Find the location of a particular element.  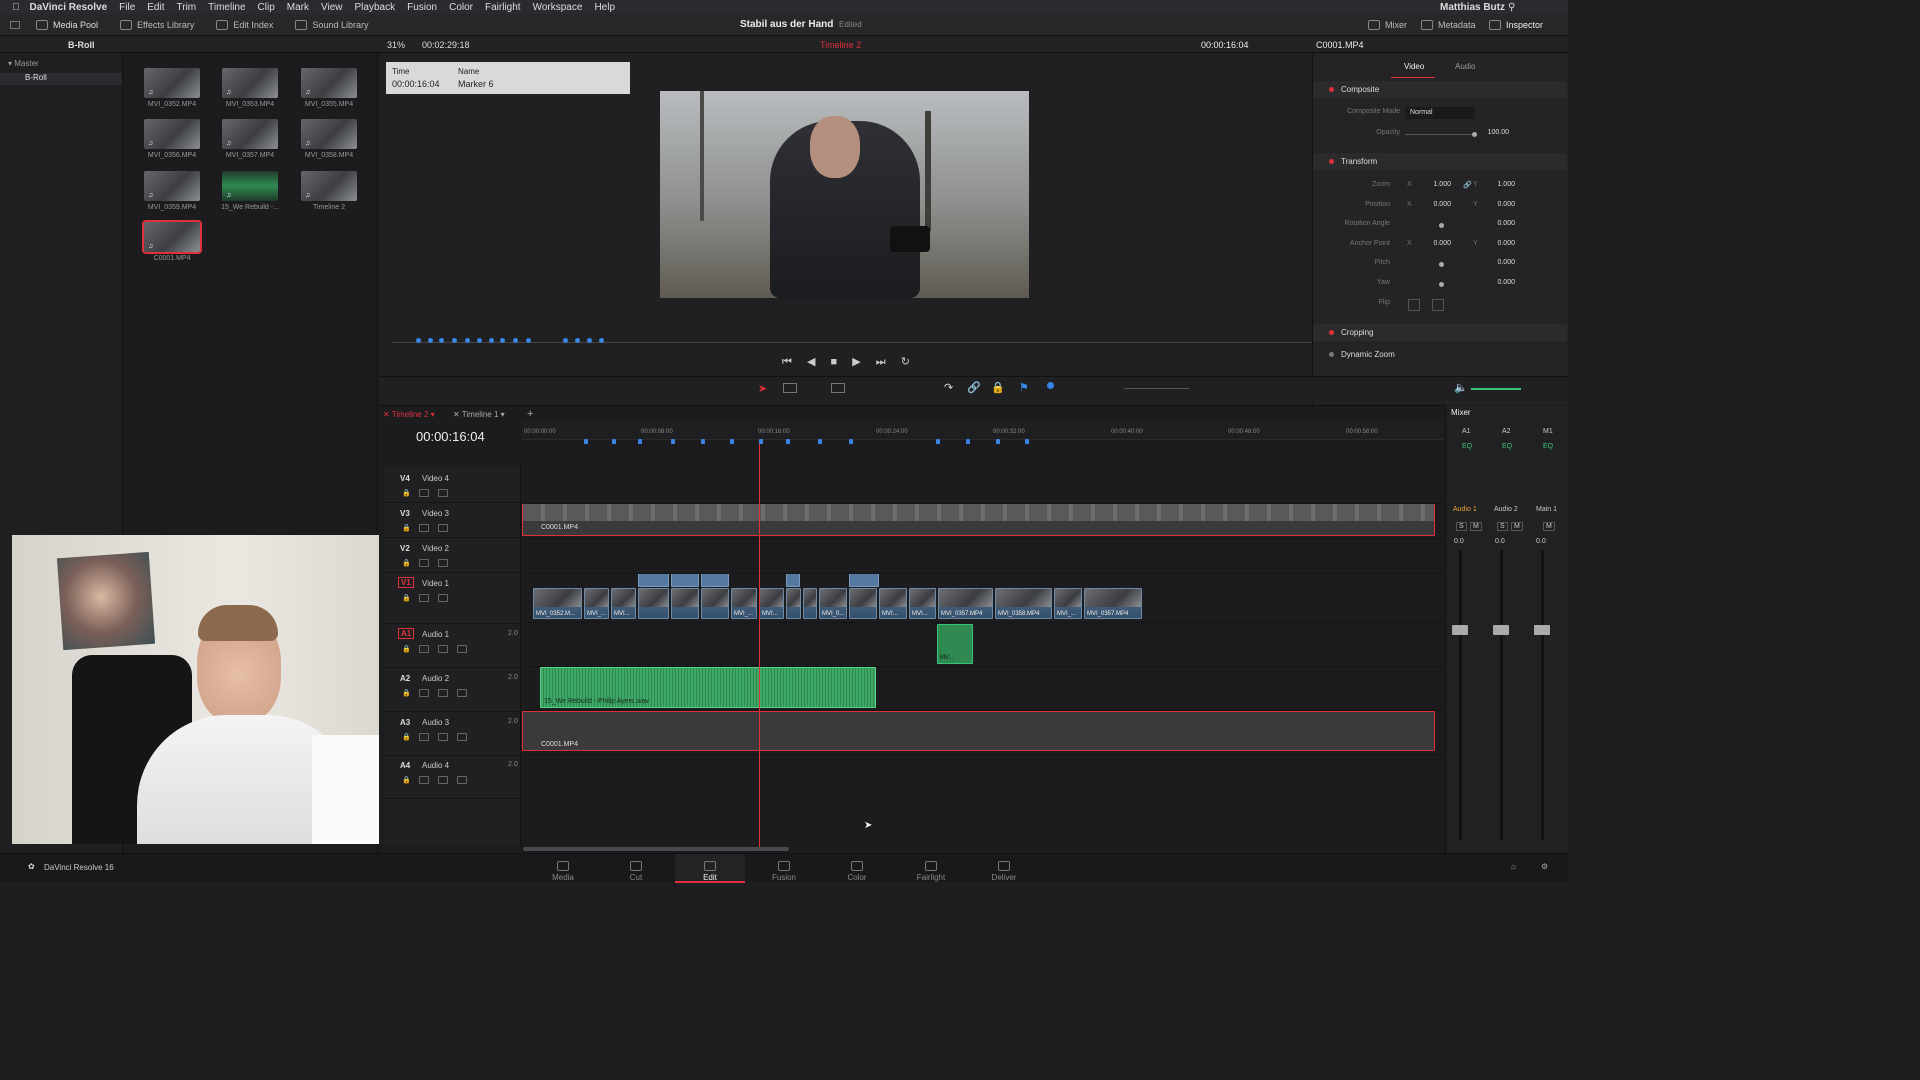

menu-trim: Trim is located at coordinates (187, 7).